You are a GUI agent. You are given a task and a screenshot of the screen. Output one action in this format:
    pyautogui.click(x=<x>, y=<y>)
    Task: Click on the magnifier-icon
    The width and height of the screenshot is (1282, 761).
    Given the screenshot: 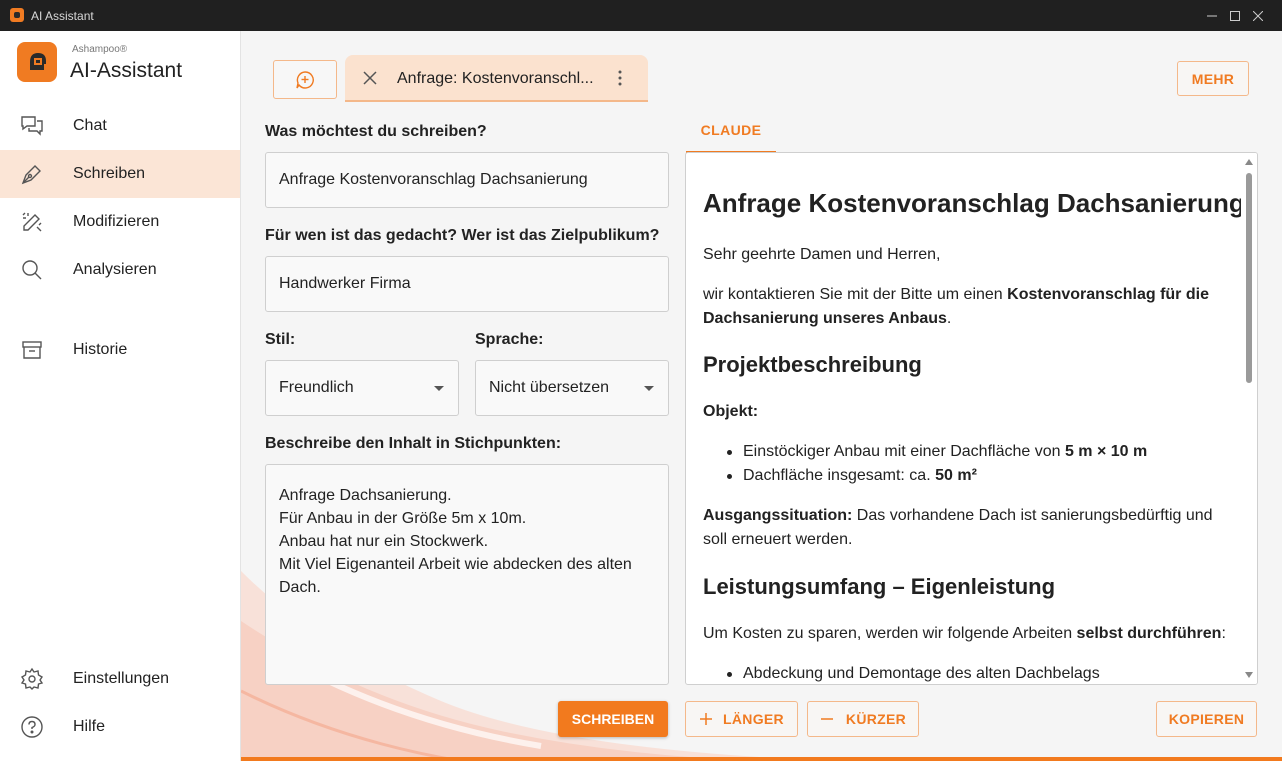 What is the action you would take?
    pyautogui.click(x=32, y=270)
    